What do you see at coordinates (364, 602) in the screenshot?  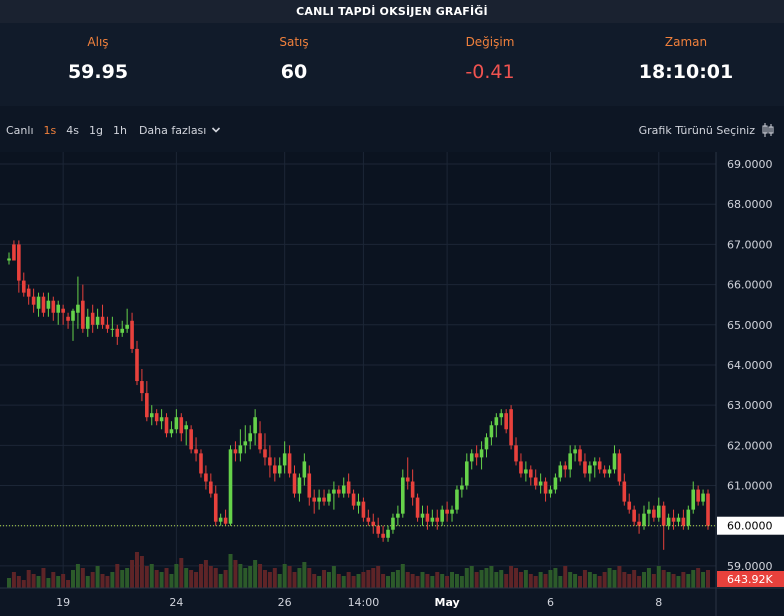 I see `time-tick-label: 14:00` at bounding box center [364, 602].